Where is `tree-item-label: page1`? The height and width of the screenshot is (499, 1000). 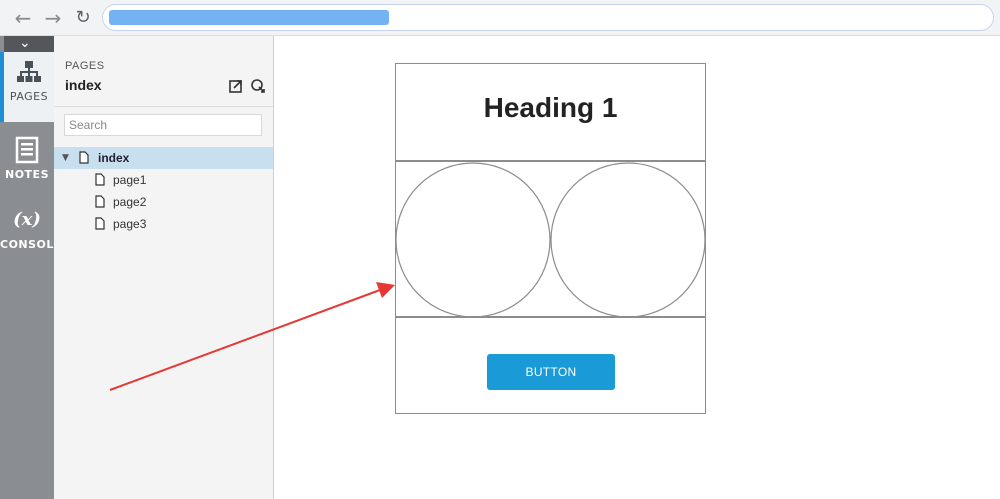 tree-item-label: page1 is located at coordinates (130, 180).